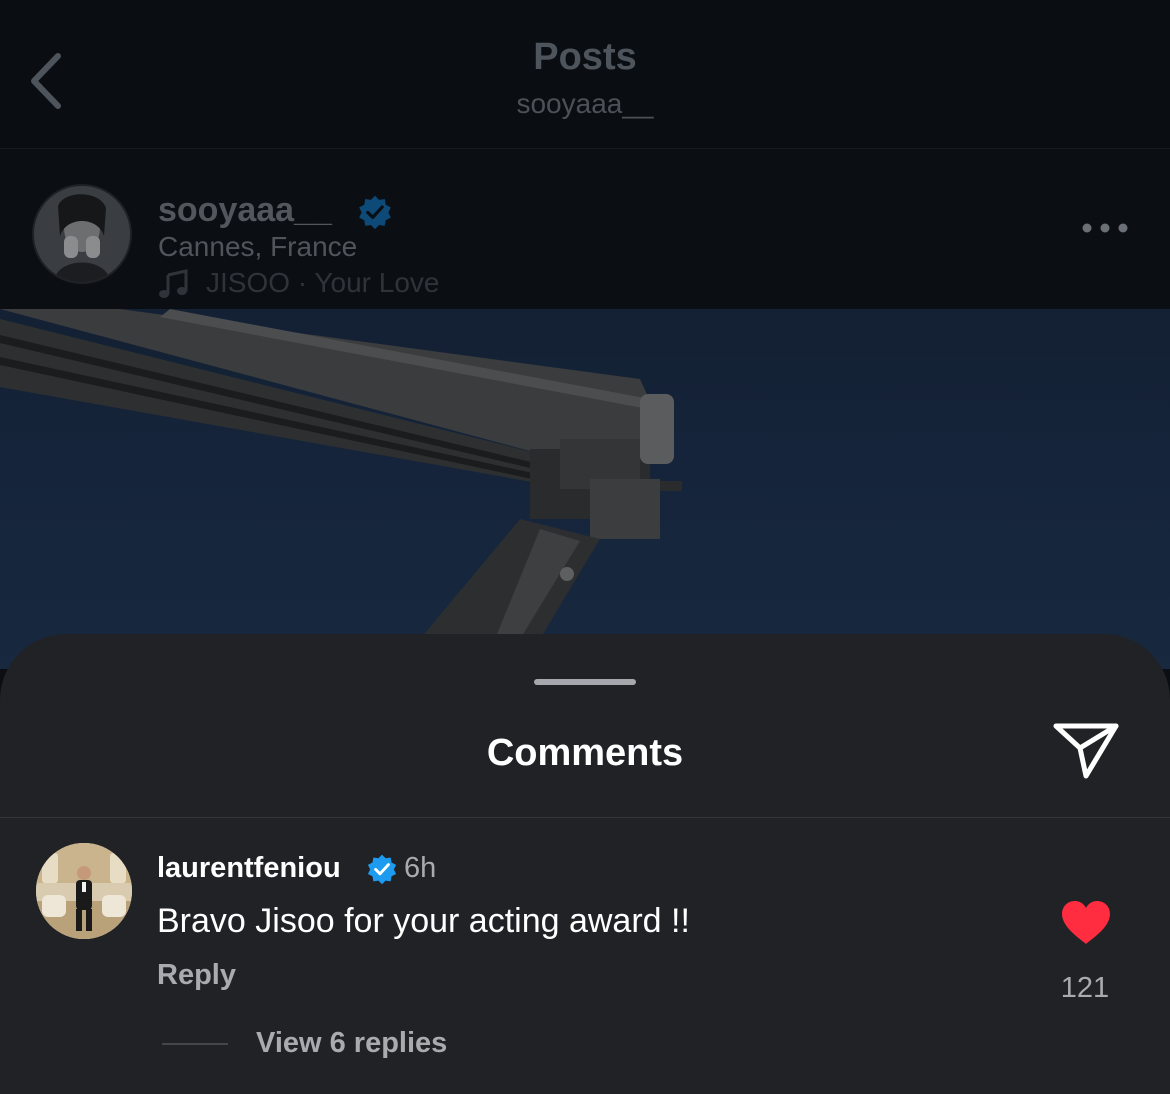  What do you see at coordinates (585, 682) in the screenshot?
I see `sheet-drag-handle` at bounding box center [585, 682].